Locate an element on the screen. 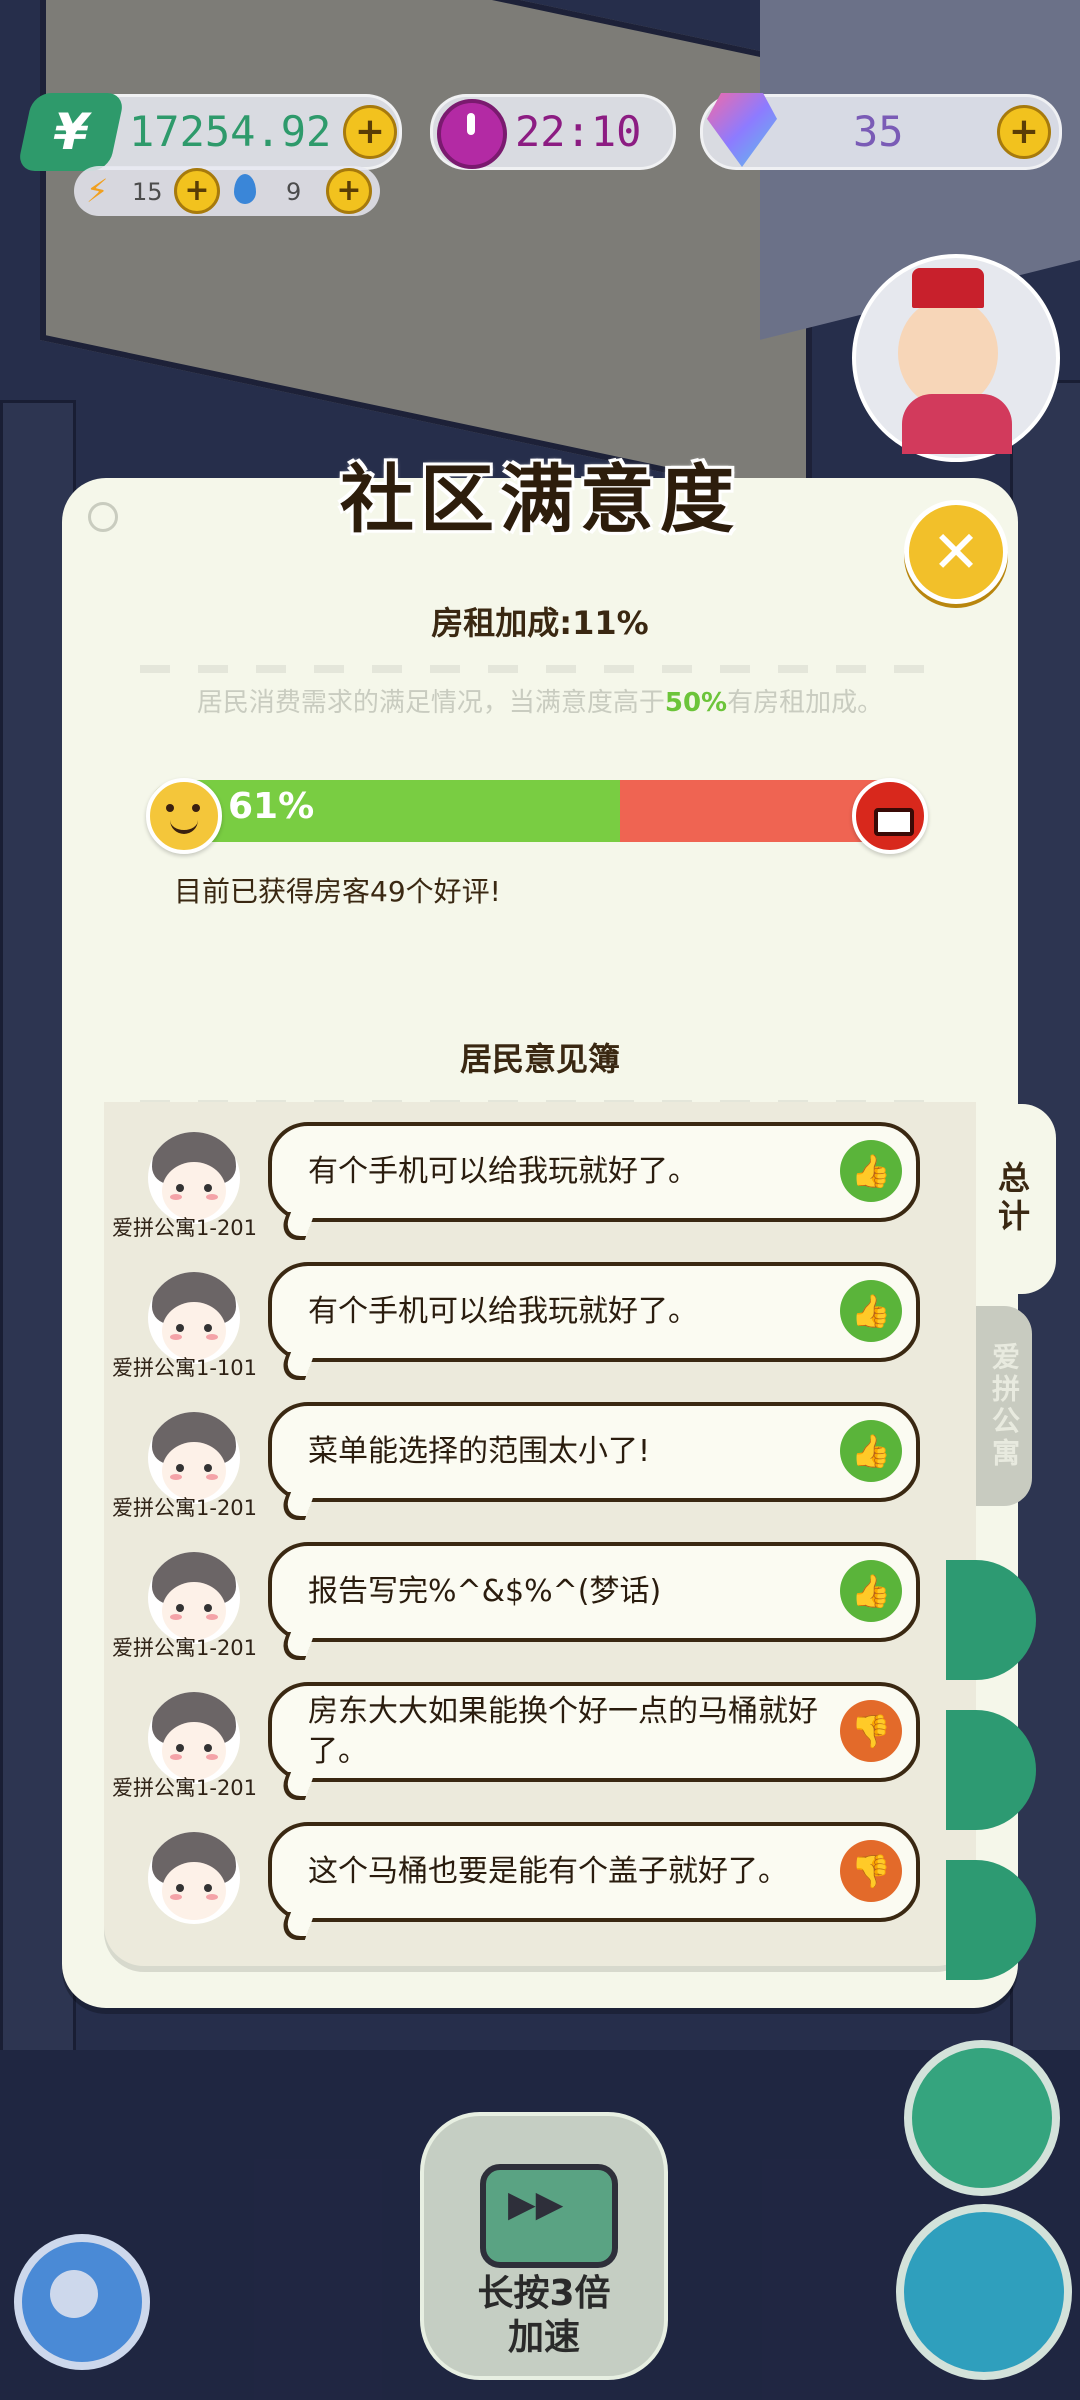  clock-time: 22:10 is located at coordinates (578, 131).